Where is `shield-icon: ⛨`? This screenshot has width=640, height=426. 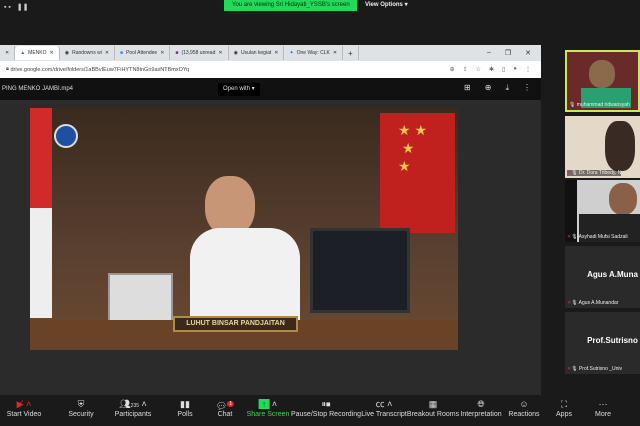 shield-icon: ⛨ is located at coordinates (81, 404).